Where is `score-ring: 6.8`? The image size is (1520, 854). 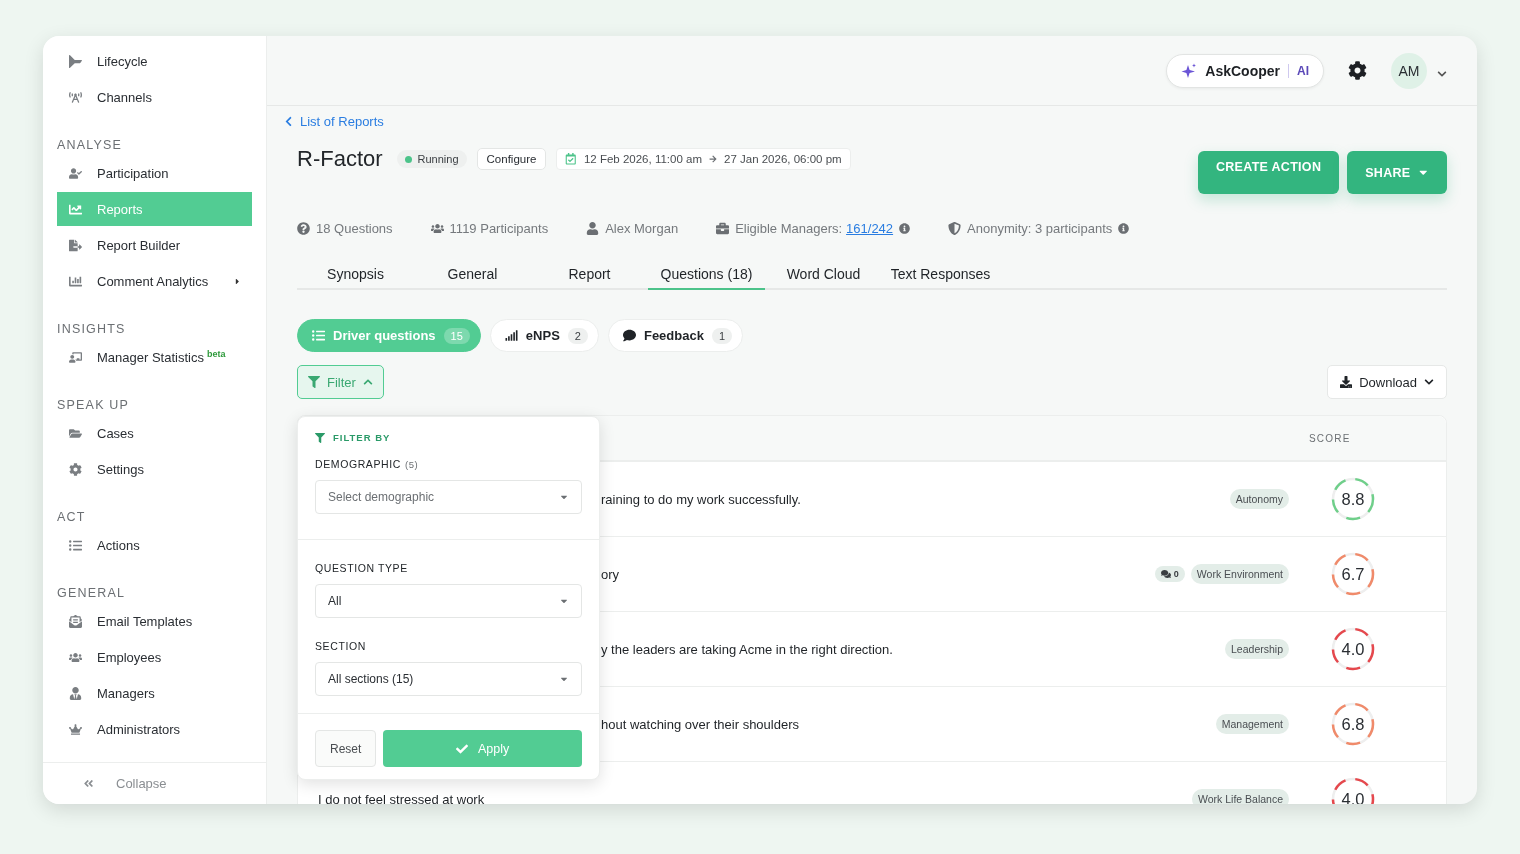 score-ring: 6.8 is located at coordinates (1353, 724).